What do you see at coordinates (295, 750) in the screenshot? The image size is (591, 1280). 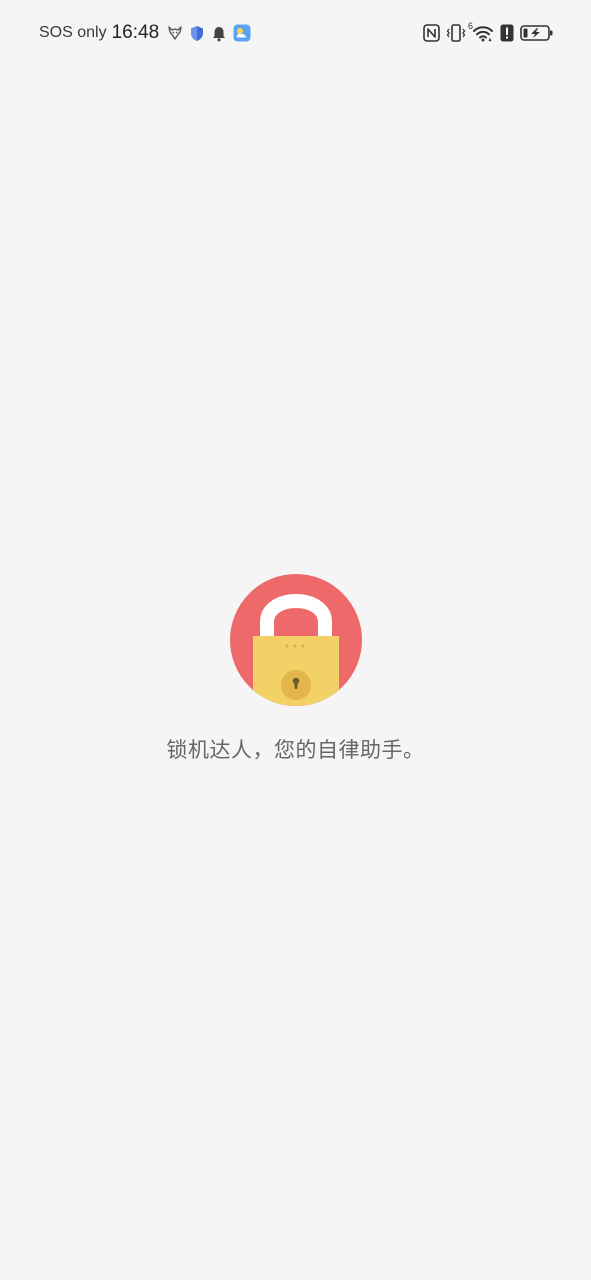 I see `app-tagline: 锁机达人，您的自律助手。` at bounding box center [295, 750].